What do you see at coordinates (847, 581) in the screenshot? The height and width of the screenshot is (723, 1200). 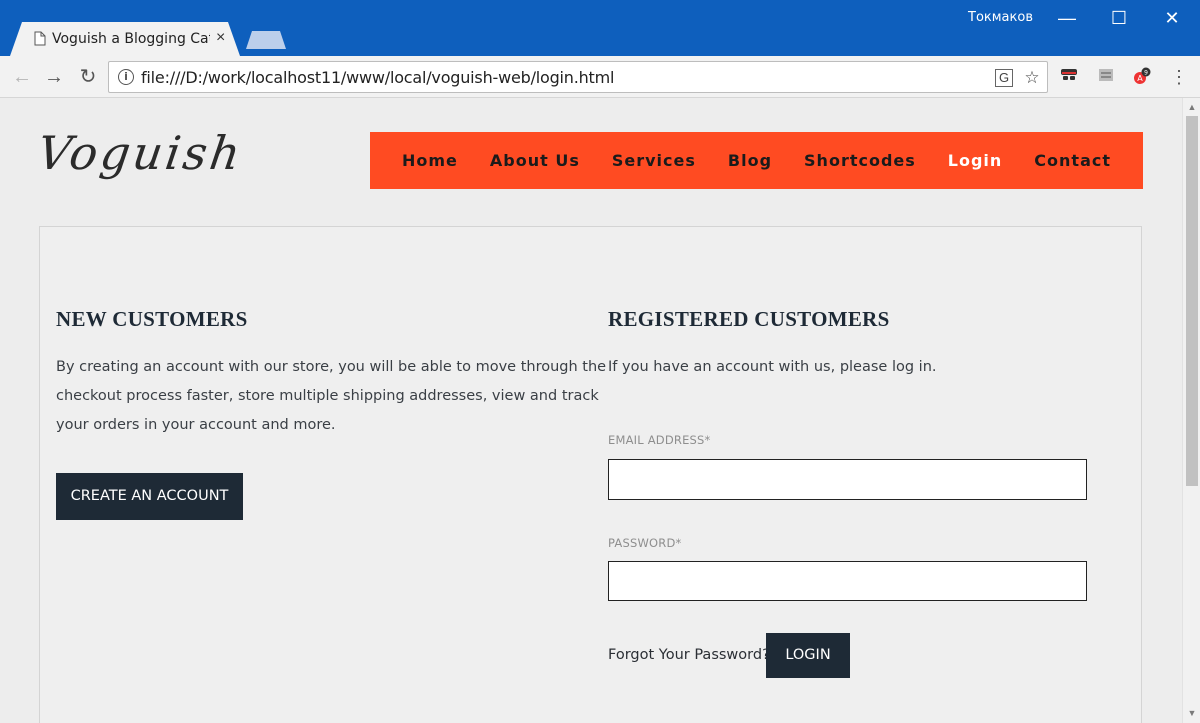 I see `password-field` at bounding box center [847, 581].